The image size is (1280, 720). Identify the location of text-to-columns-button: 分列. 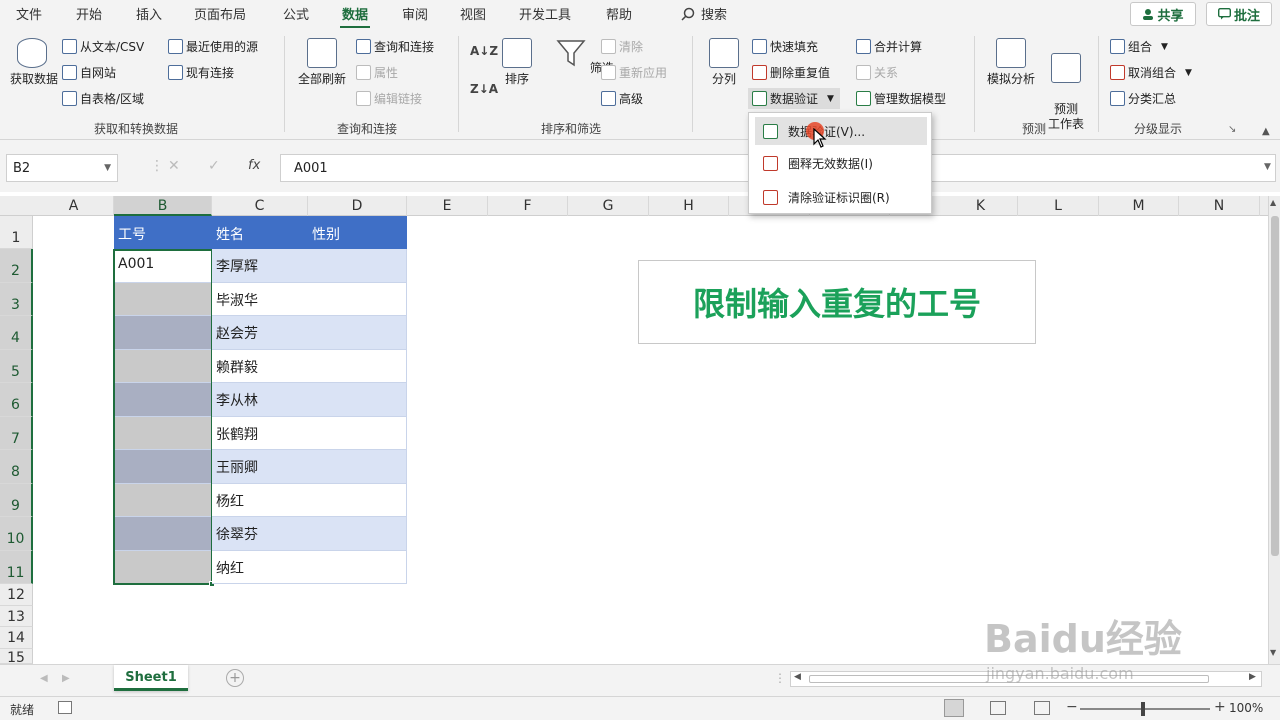
(724, 62).